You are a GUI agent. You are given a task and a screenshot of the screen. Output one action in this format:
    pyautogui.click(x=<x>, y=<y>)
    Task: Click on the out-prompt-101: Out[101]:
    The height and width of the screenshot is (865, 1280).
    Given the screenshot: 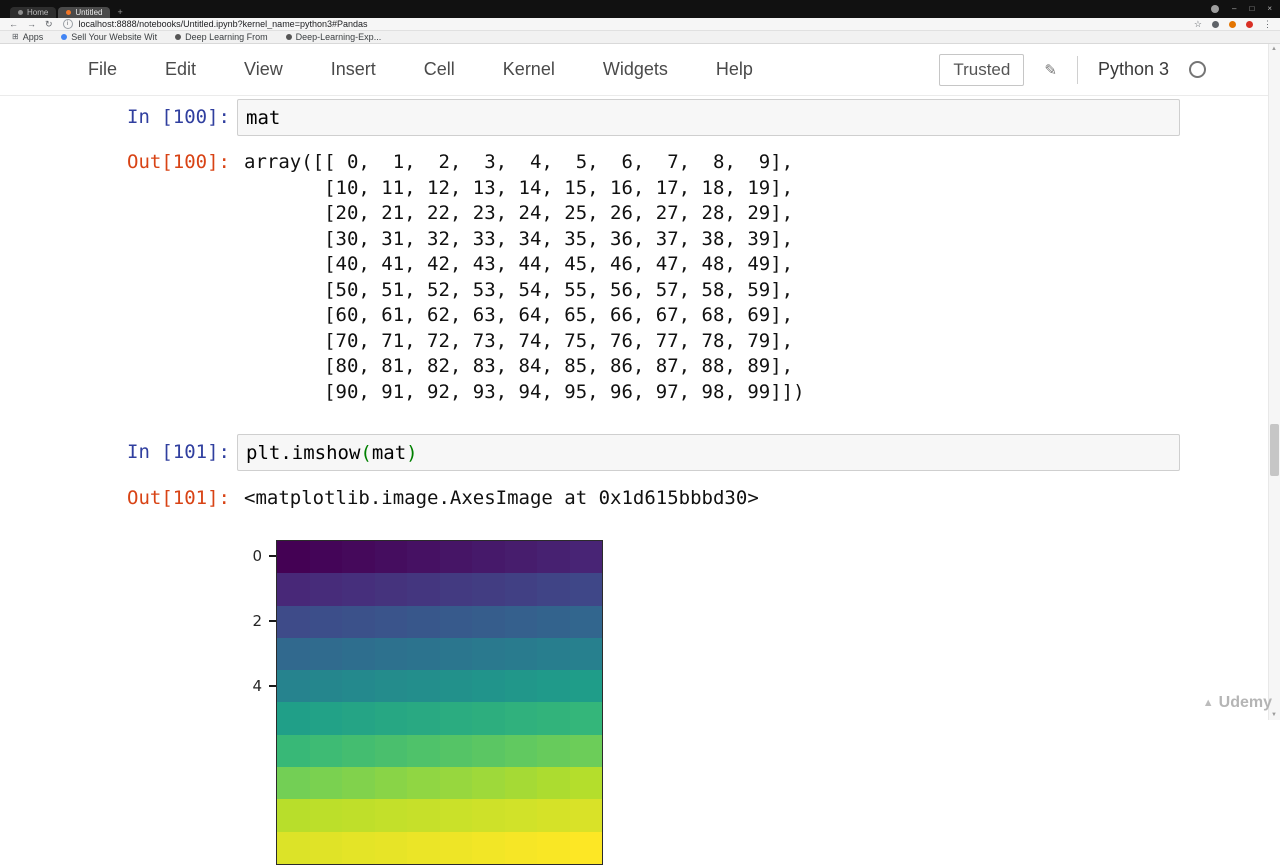 What is the action you would take?
    pyautogui.click(x=178, y=498)
    